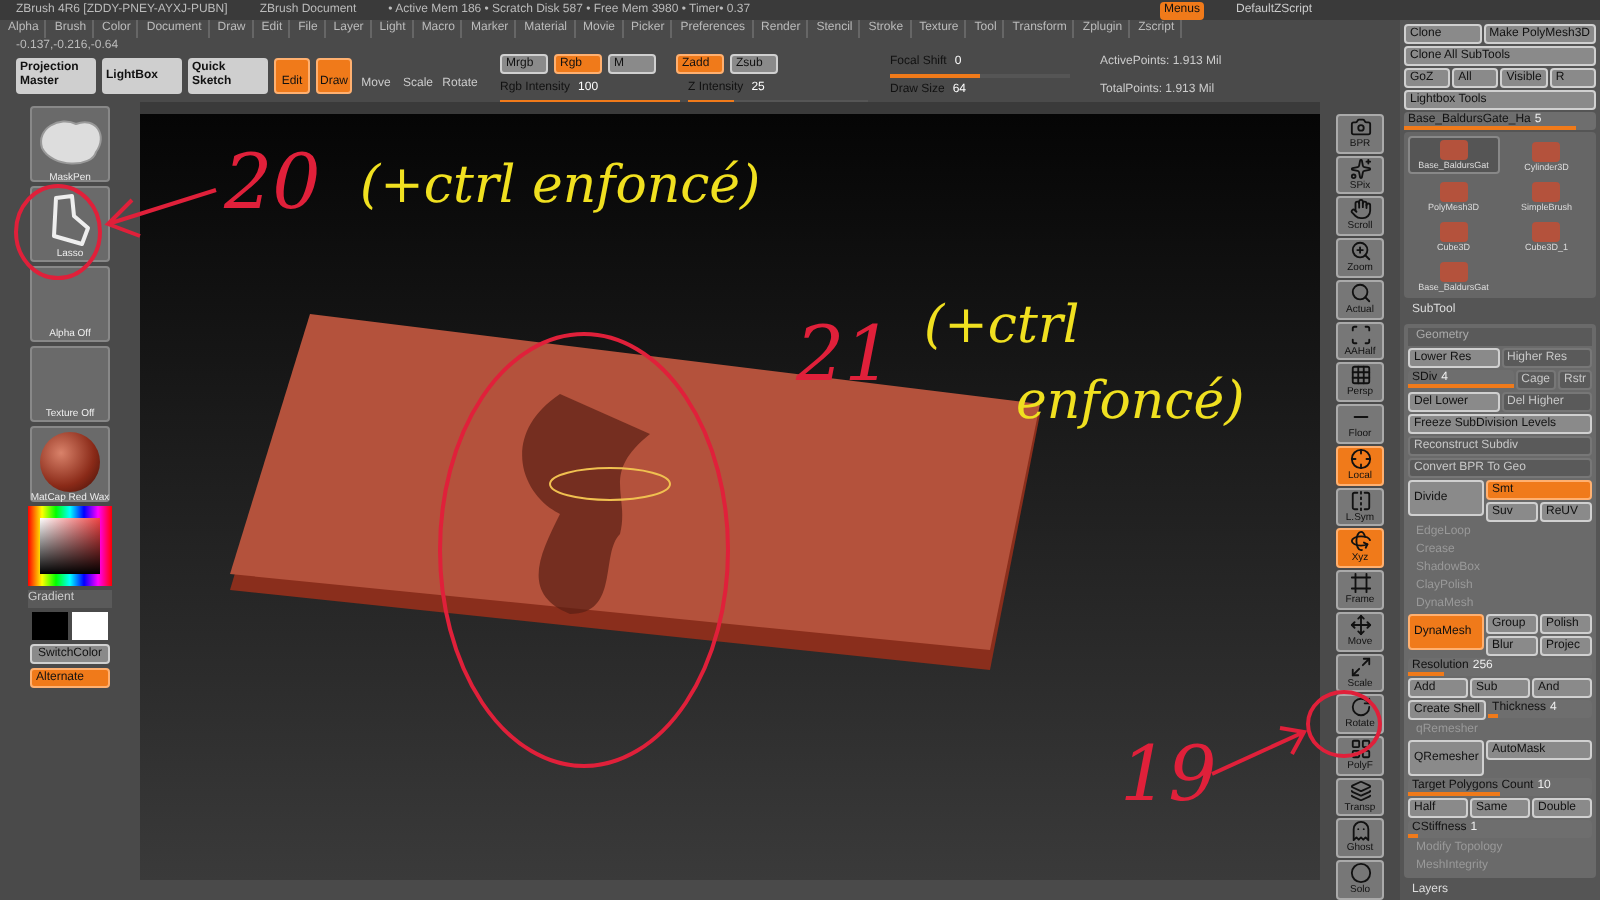  I want to click on handwritten-note: (+ctrl enfoncé), so click(560, 186).